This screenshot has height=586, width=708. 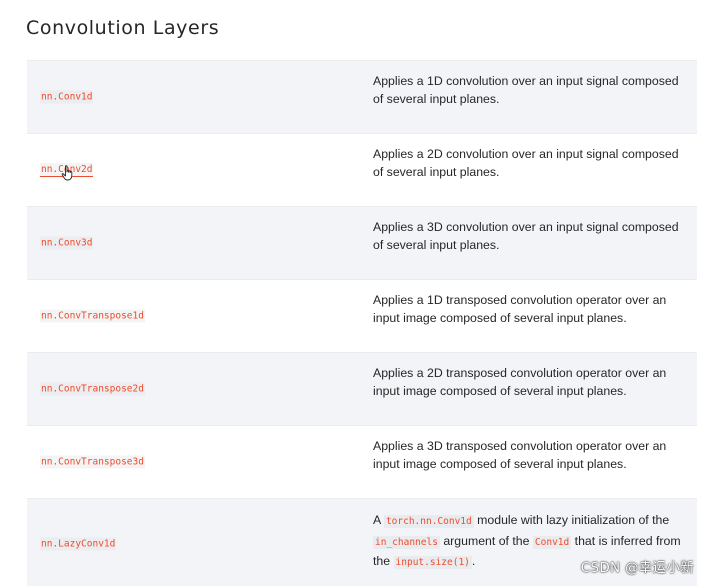 What do you see at coordinates (67, 97) in the screenshot?
I see `module-link-conv1d: nn.Conv1d` at bounding box center [67, 97].